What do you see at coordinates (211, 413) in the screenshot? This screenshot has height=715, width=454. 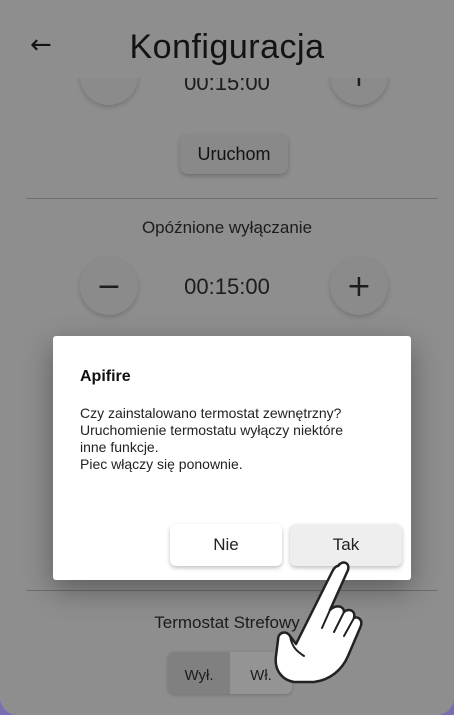 I see `dialog-line: Czy zainstalowano termostat zewnętrzny?` at bounding box center [211, 413].